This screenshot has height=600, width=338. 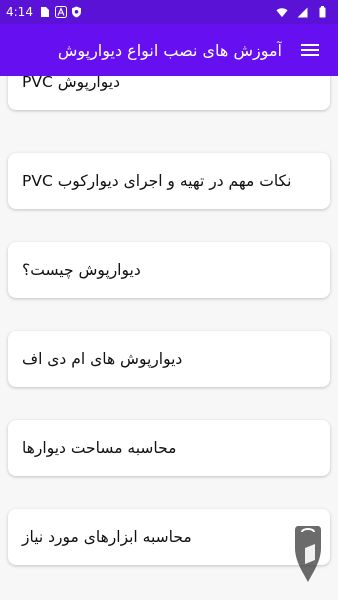 I want to click on a-notification-icon, so click(x=60, y=12).